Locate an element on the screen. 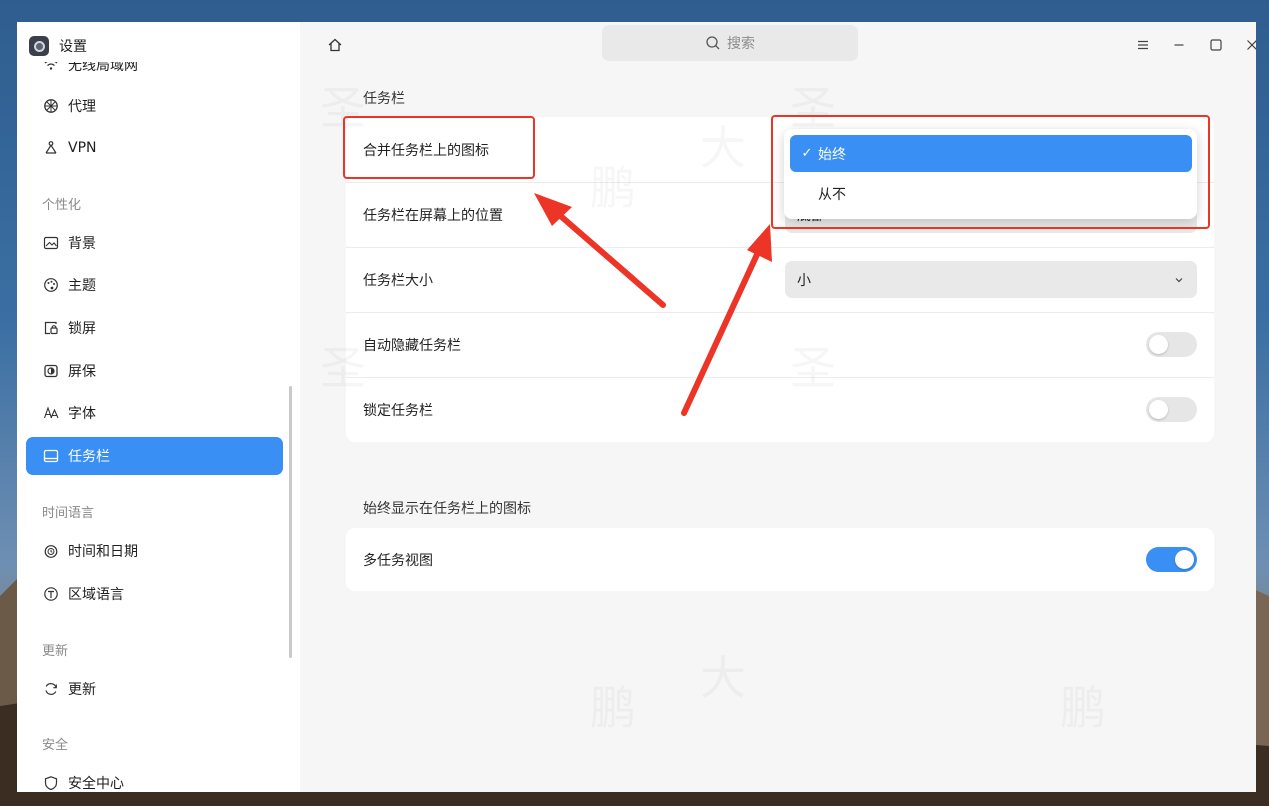 The image size is (1269, 806). globe-icon is located at coordinates (51, 594).